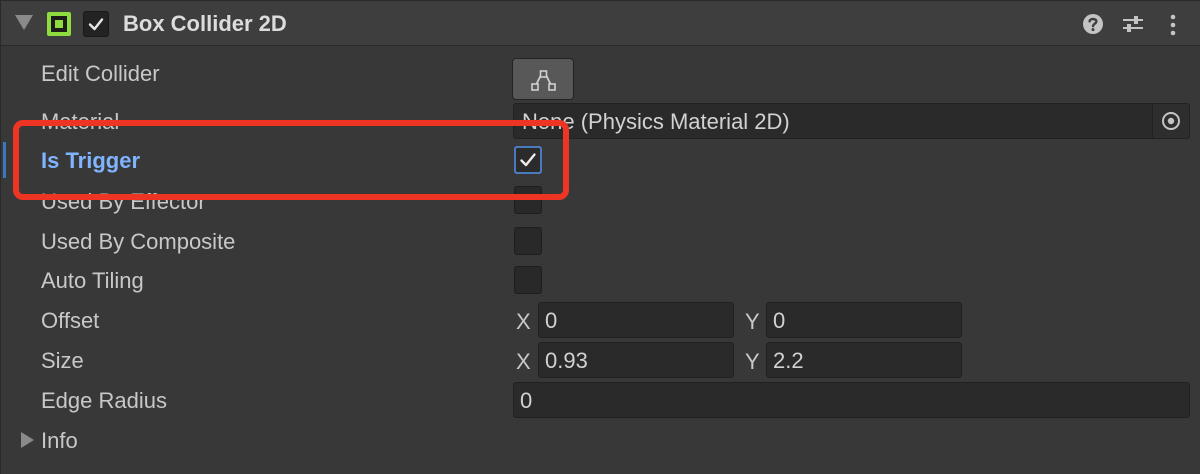  What do you see at coordinates (528, 200) in the screenshot?
I see `used-by-effector-checkbox` at bounding box center [528, 200].